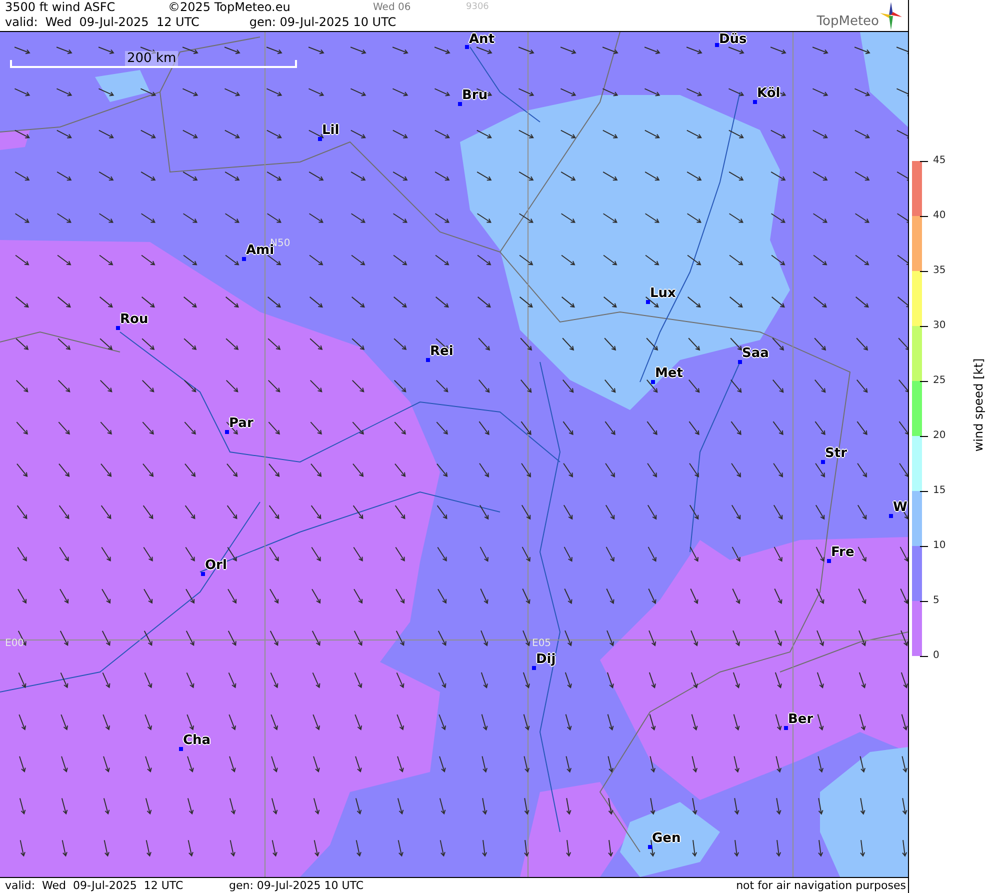 The height and width of the screenshot is (893, 1000). What do you see at coordinates (733, 39) in the screenshot?
I see `city-label: Düs` at bounding box center [733, 39].